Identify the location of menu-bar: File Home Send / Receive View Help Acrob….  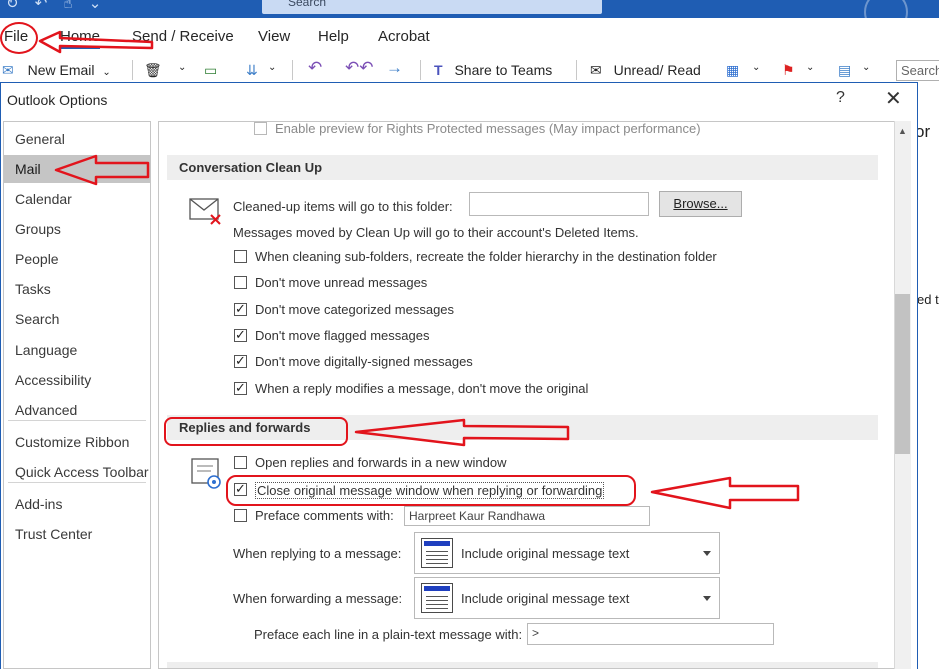
(469, 38).